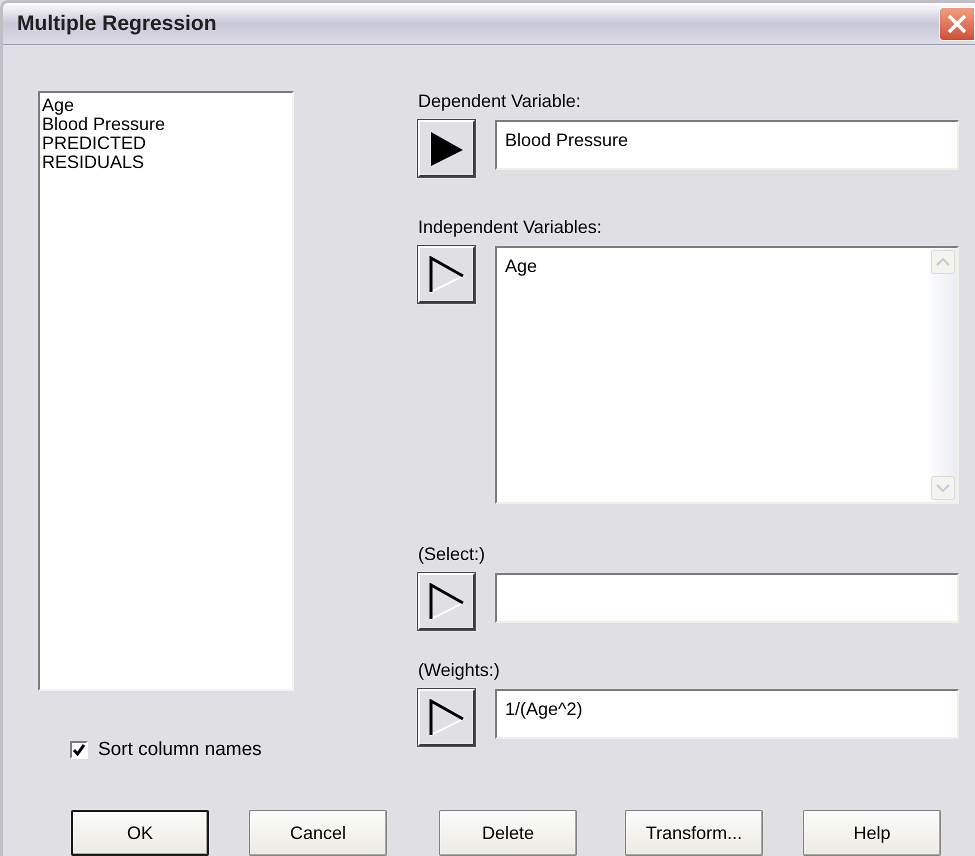 The height and width of the screenshot is (856, 975). What do you see at coordinates (943, 375) in the screenshot?
I see `scrollbar` at bounding box center [943, 375].